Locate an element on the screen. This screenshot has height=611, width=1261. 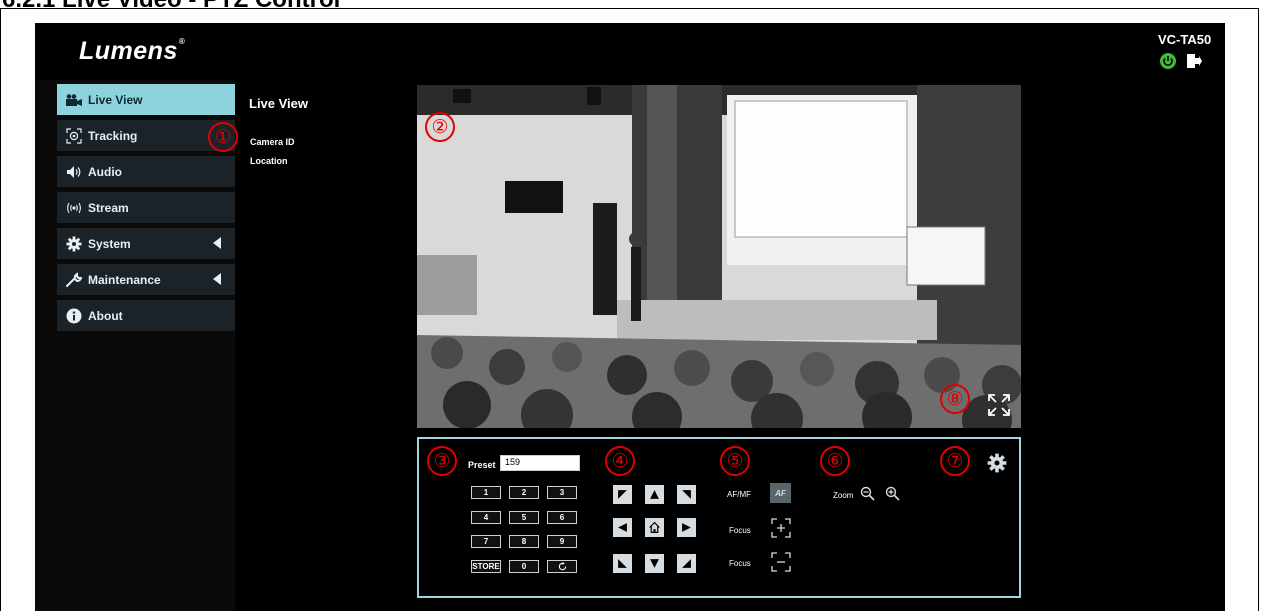
focus-minus-icon is located at coordinates (781, 562).